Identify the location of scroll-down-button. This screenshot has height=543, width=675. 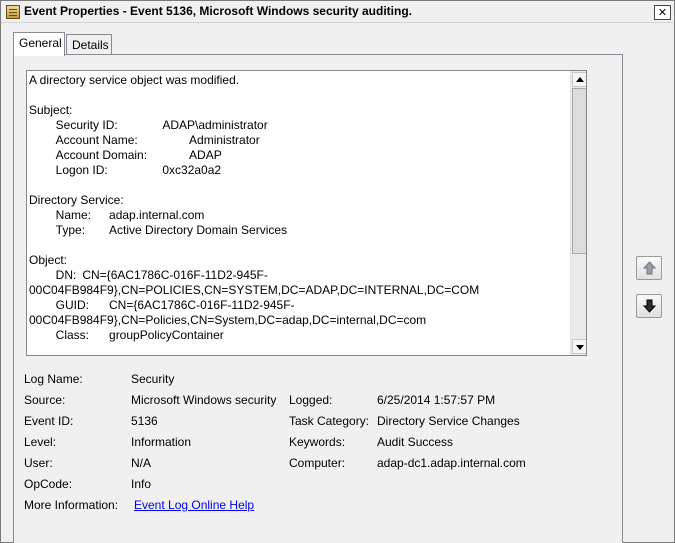
(579, 346).